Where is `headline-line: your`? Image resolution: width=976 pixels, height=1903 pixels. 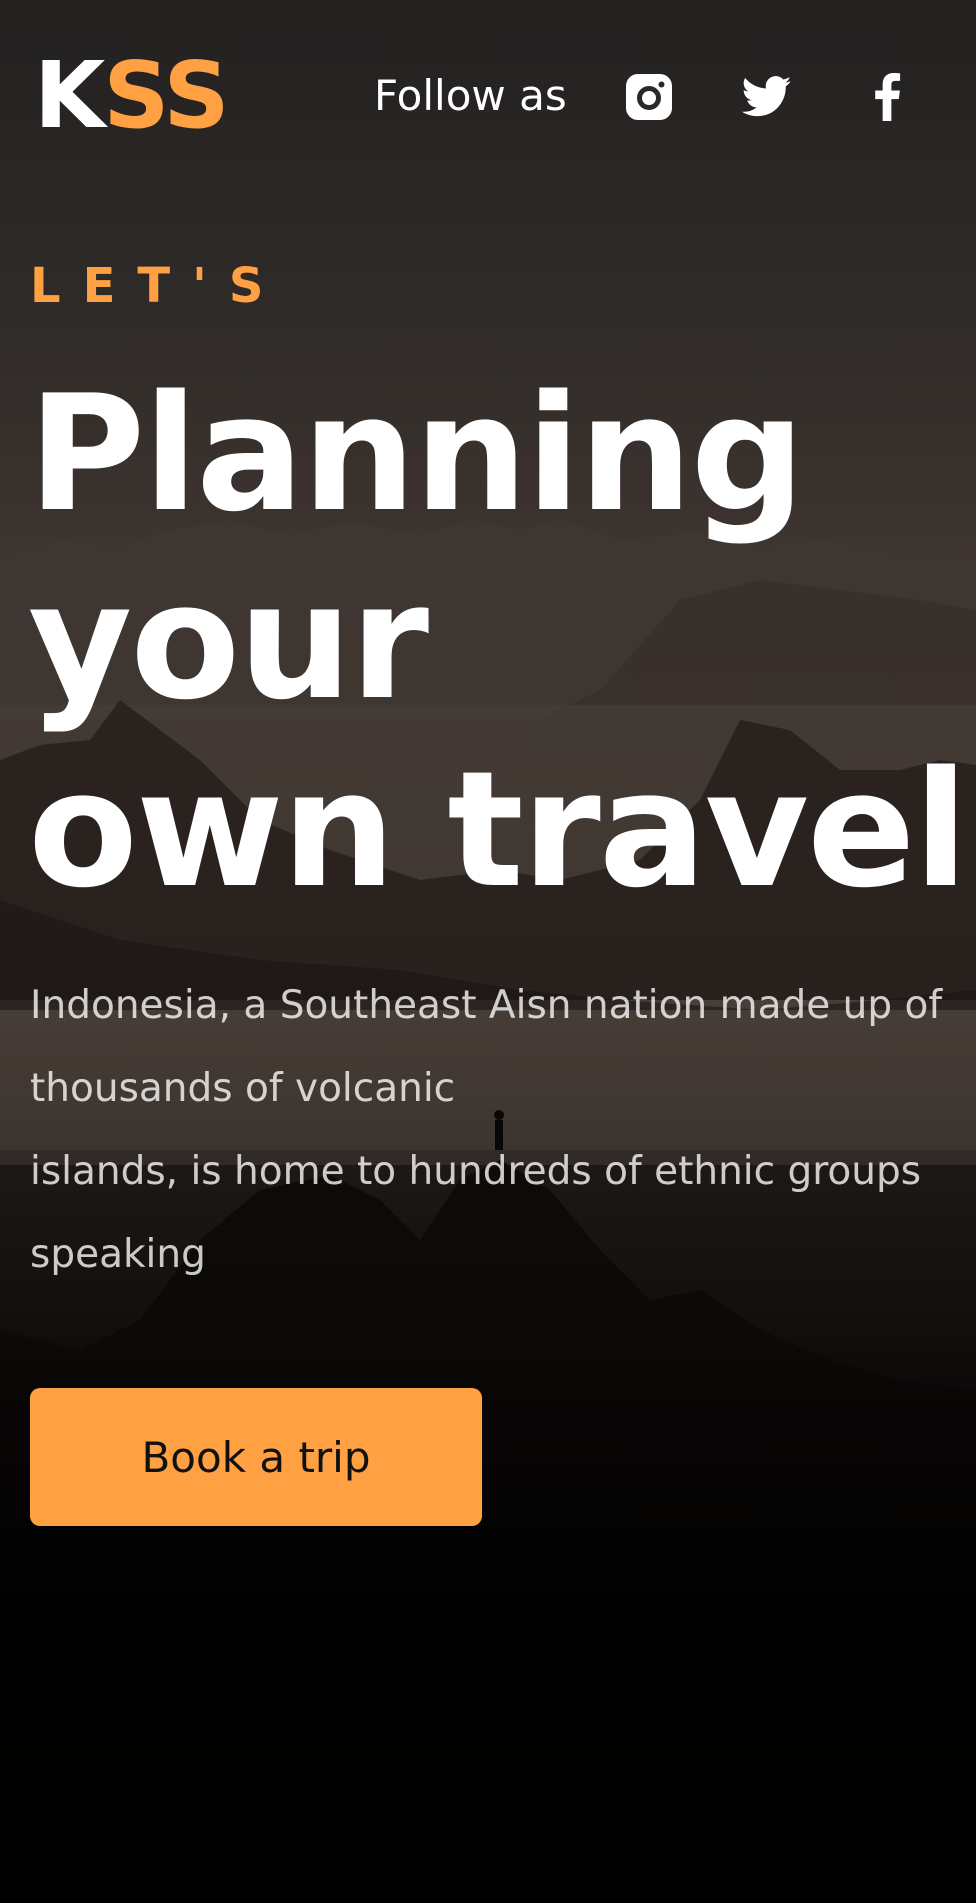
headline-line: your is located at coordinates (228, 641).